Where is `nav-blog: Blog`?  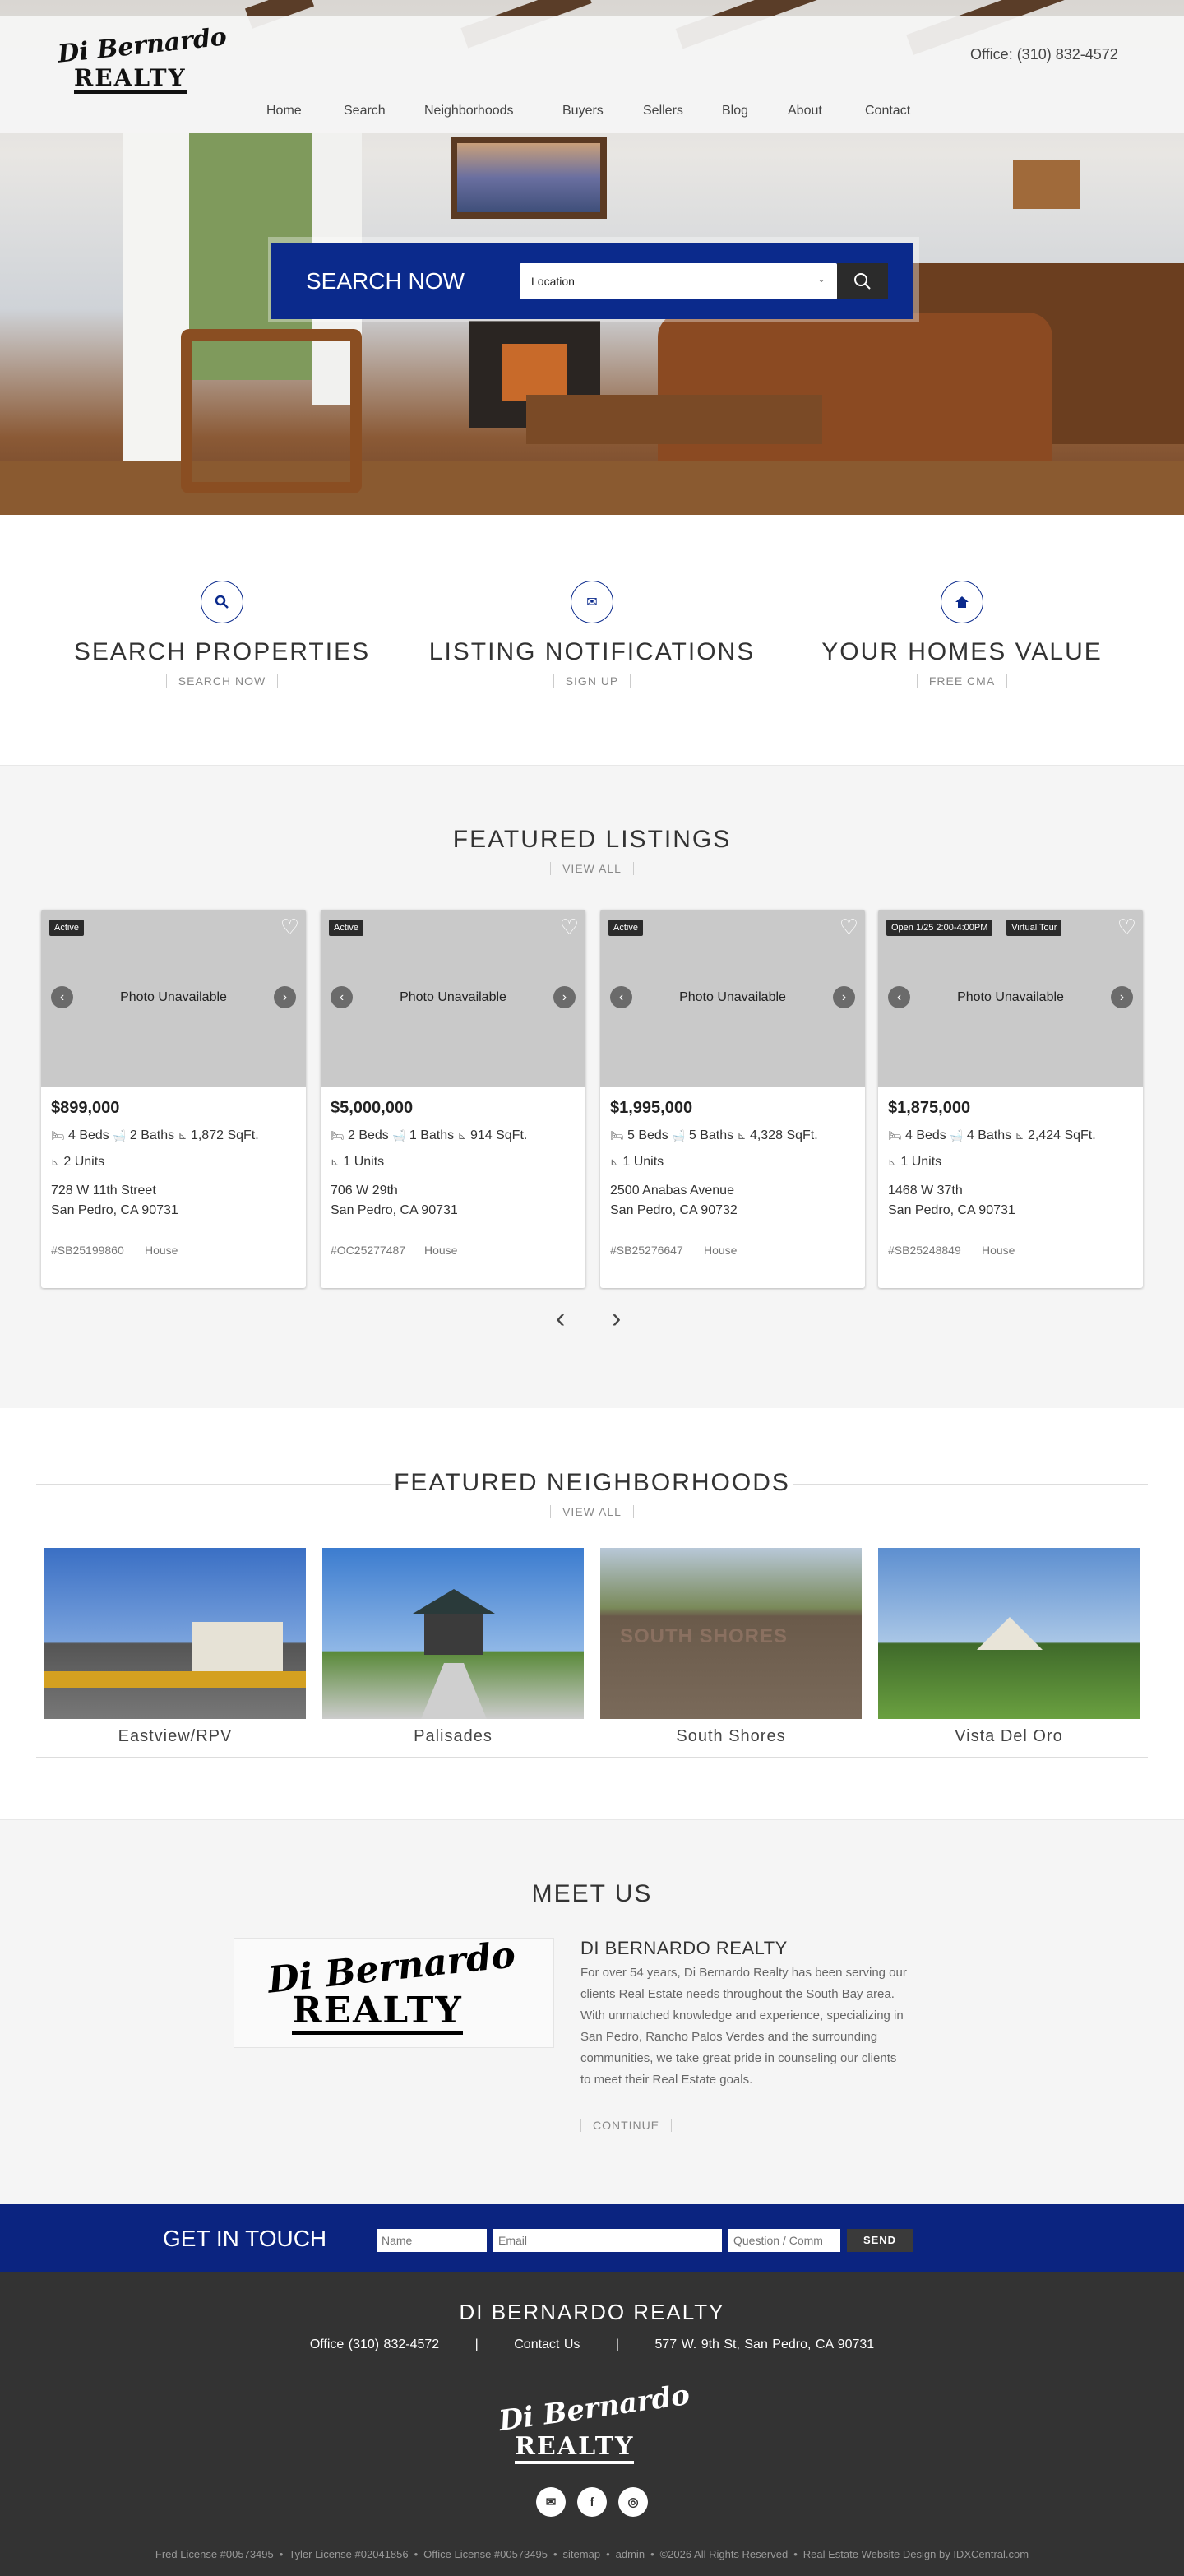 nav-blog: Blog is located at coordinates (735, 111).